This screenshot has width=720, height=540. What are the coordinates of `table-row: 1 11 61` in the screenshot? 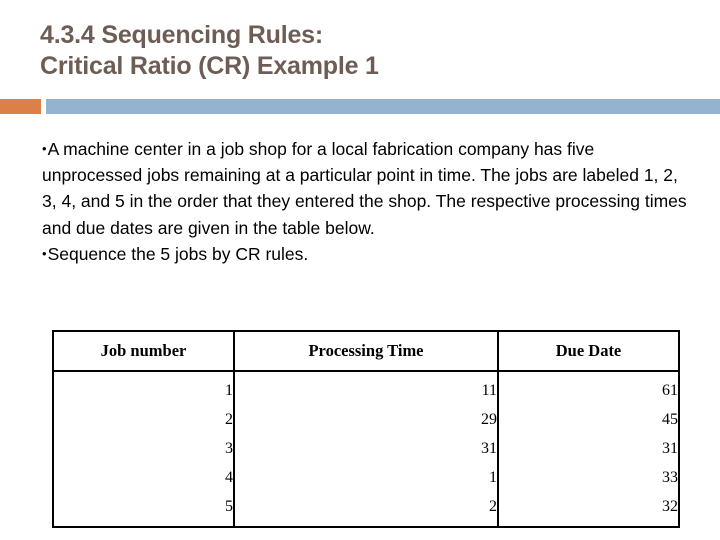 It's located at (366, 387).